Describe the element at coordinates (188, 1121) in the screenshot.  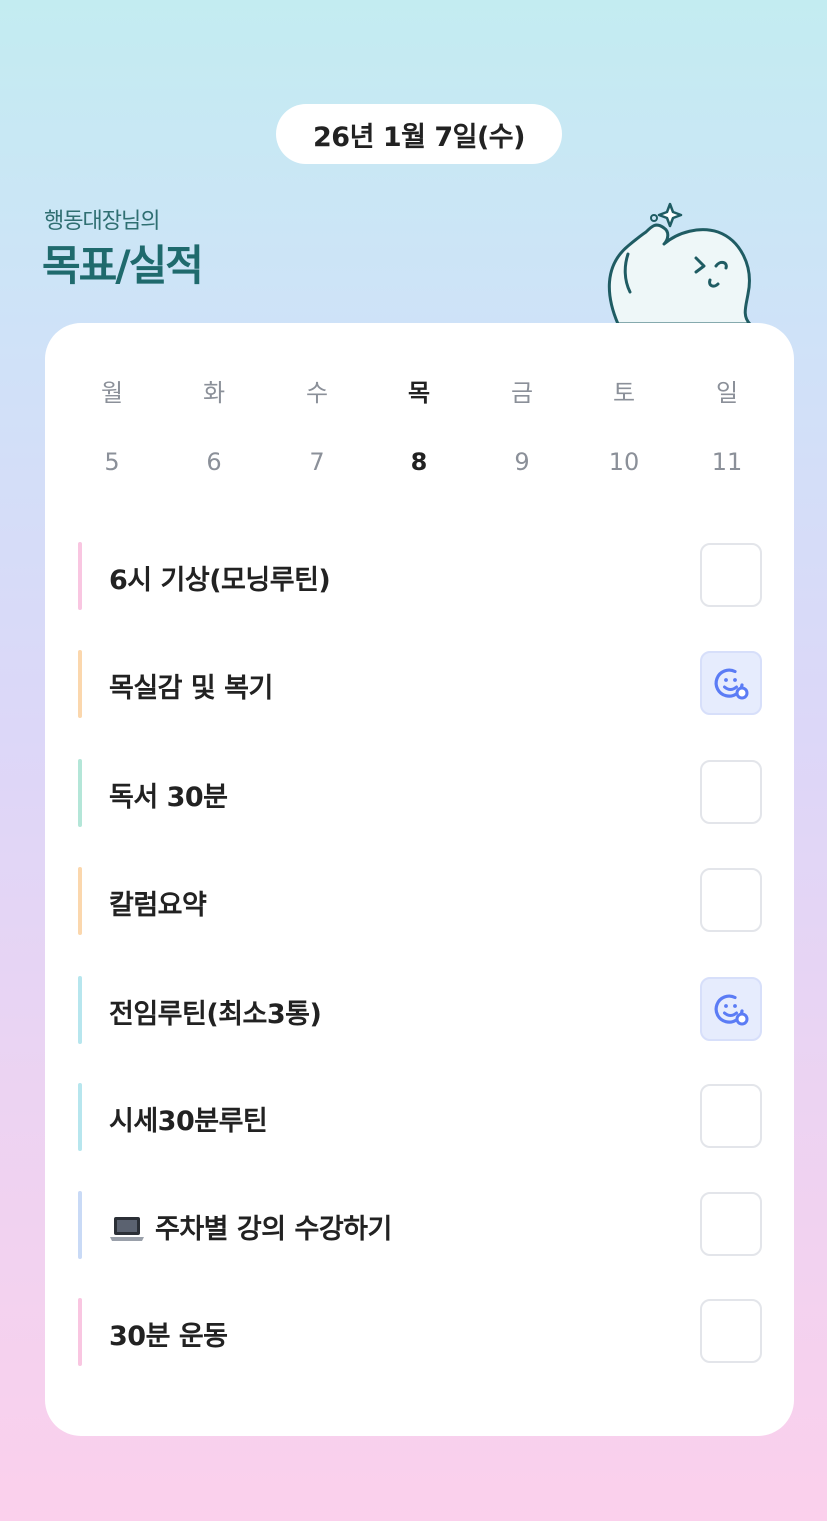
I see `task-label: 시세30분루틴` at that location.